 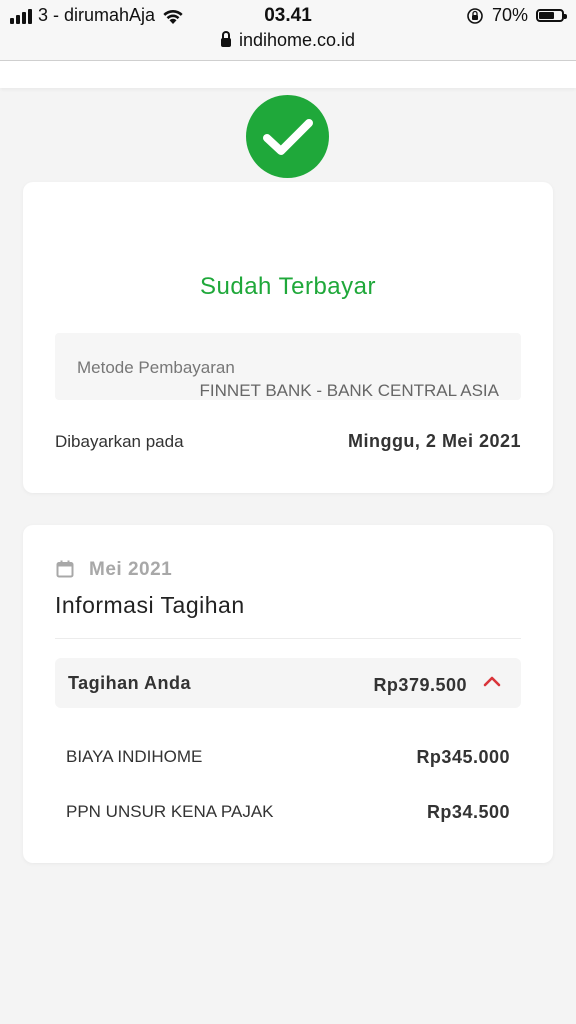 I want to click on bill-summary-toggle: Tagihan Anda Rp379.500, so click(x=288, y=683).